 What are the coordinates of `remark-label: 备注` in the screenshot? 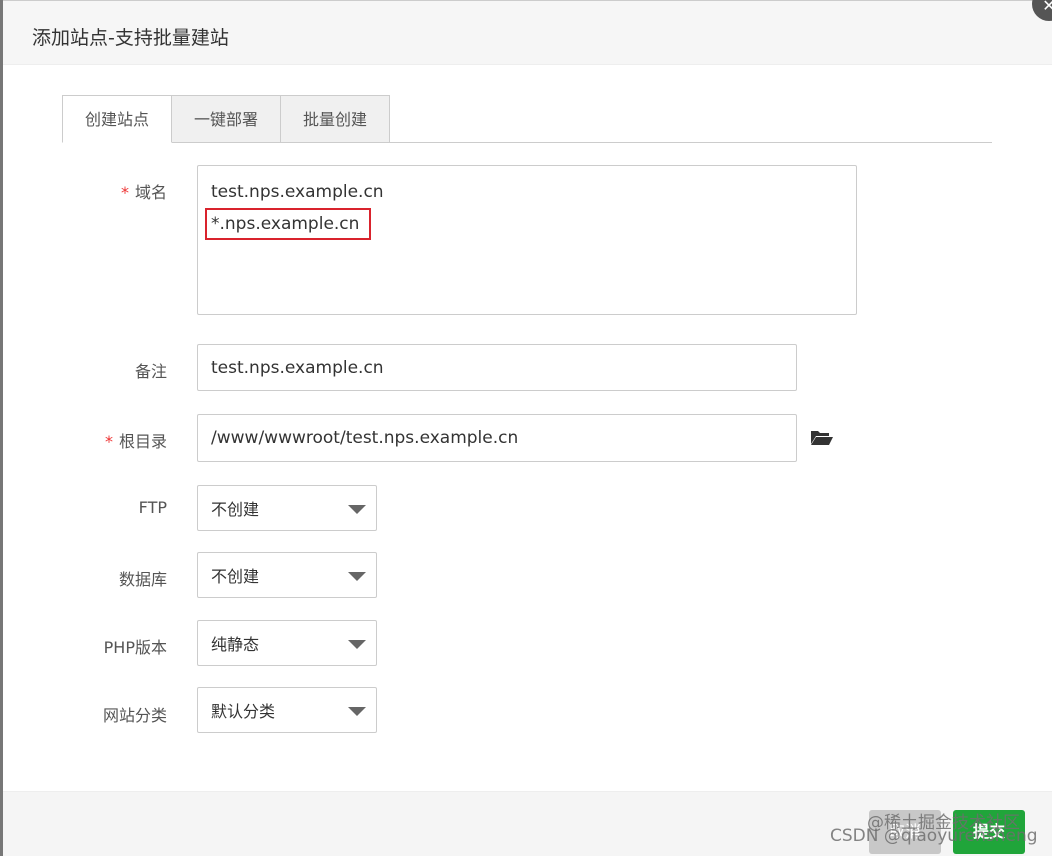 It's located at (150, 371).